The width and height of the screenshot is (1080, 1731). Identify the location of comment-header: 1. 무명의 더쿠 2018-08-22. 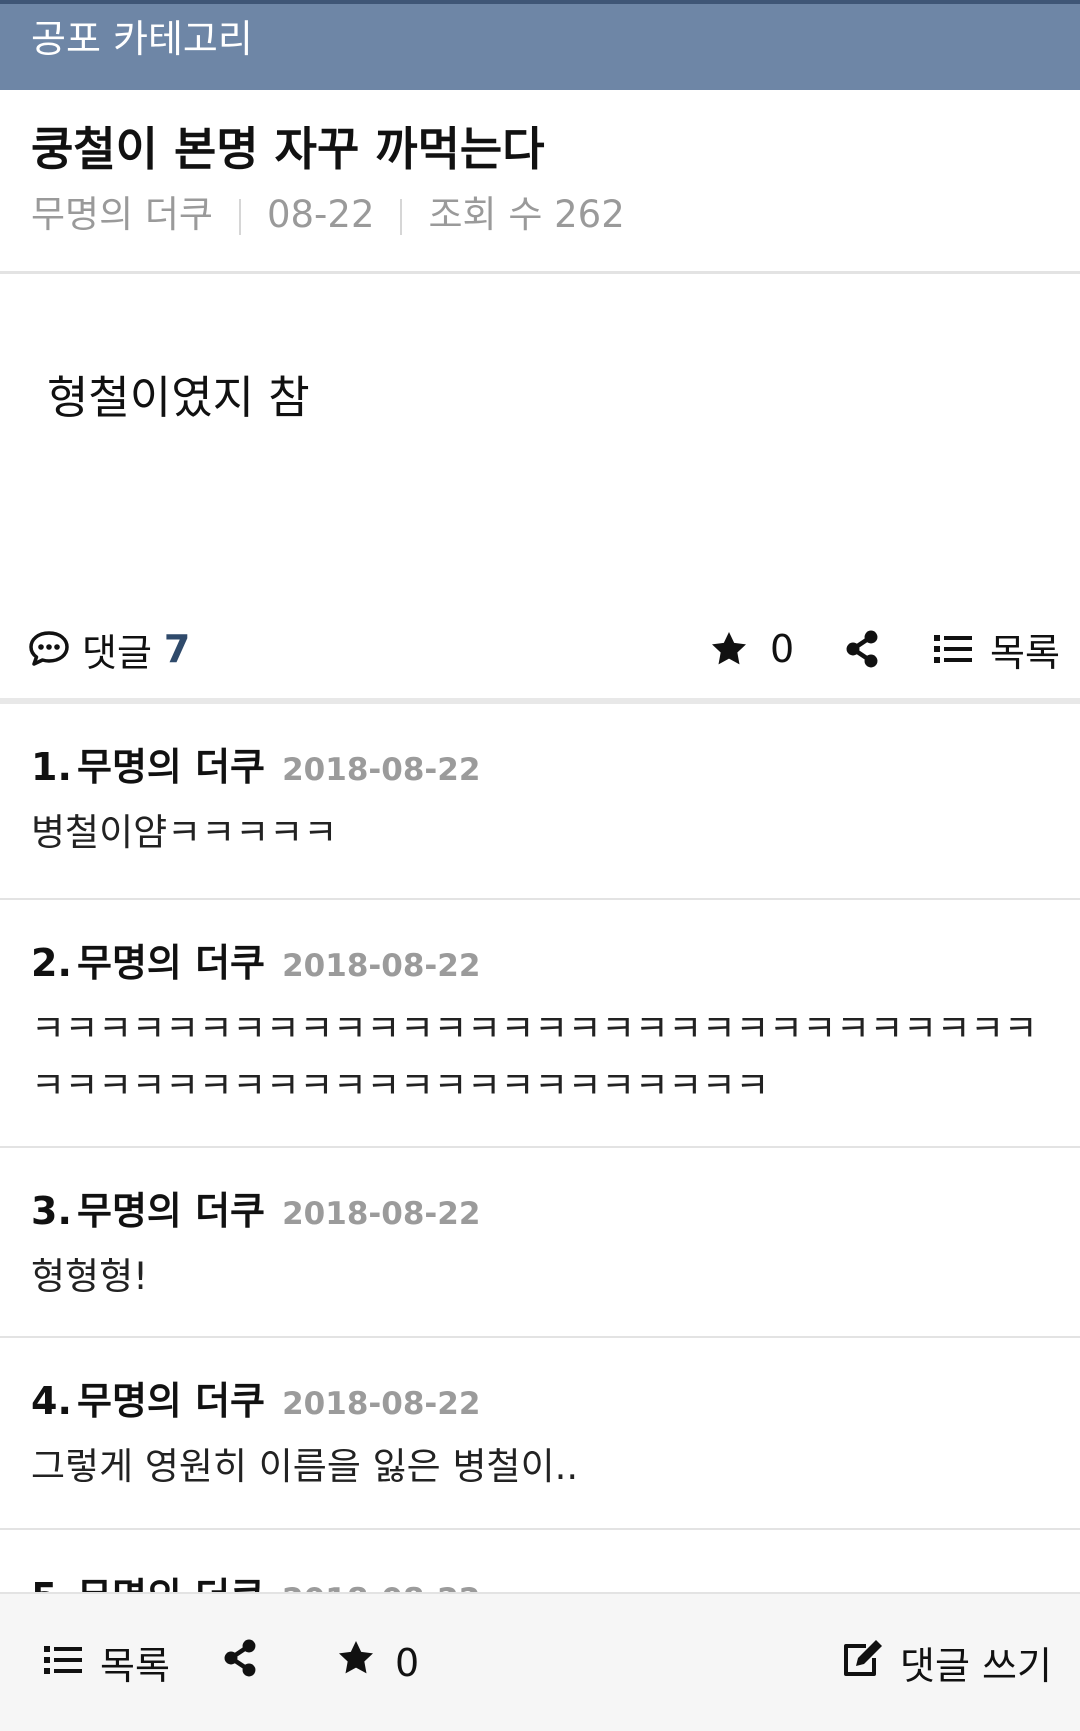
(255, 771).